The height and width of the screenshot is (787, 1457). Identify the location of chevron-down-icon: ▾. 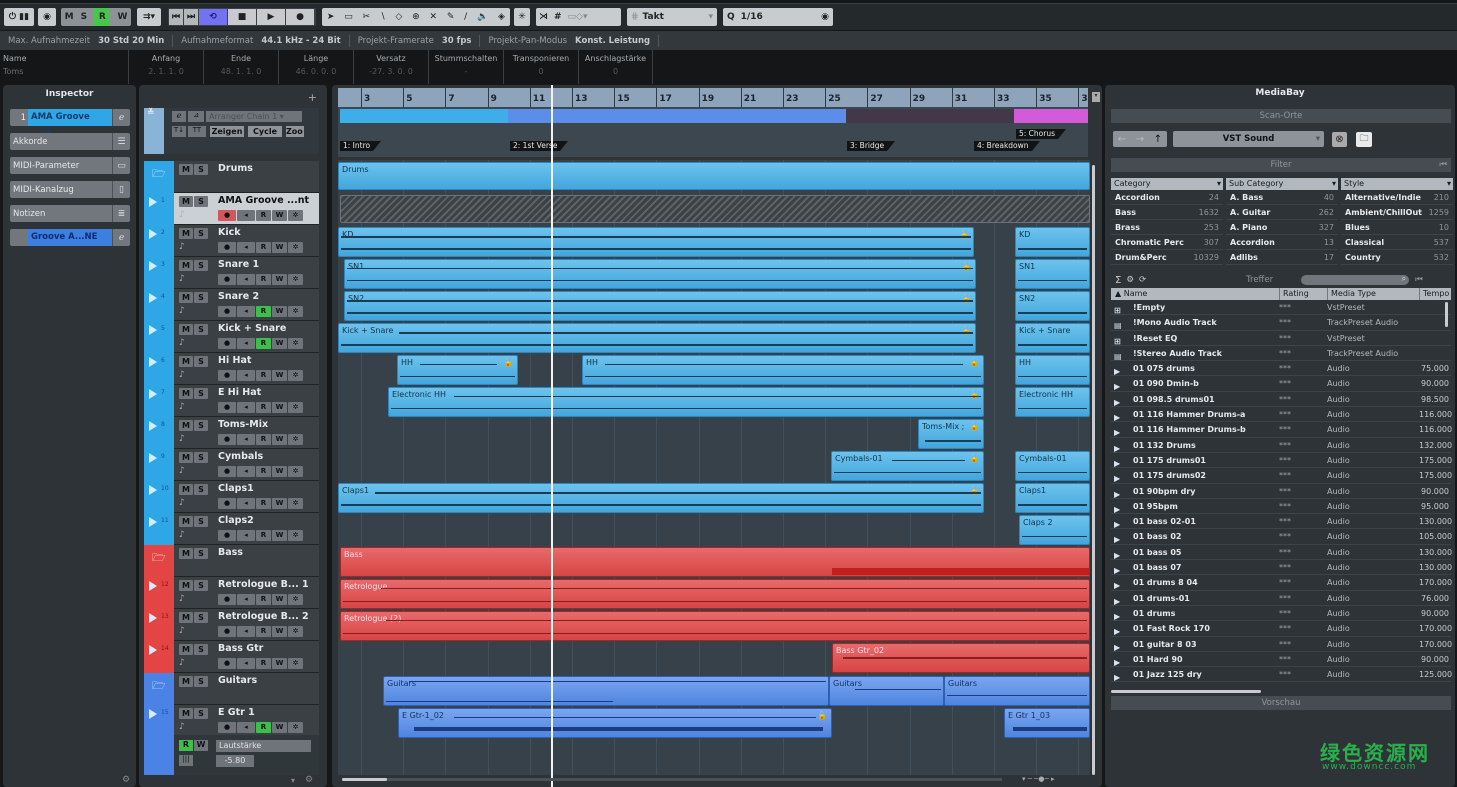
(293, 780).